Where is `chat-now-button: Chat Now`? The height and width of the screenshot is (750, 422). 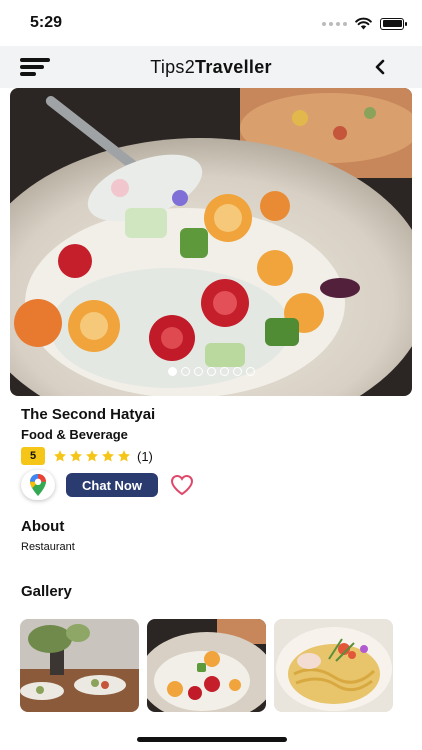 chat-now-button: Chat Now is located at coordinates (112, 485).